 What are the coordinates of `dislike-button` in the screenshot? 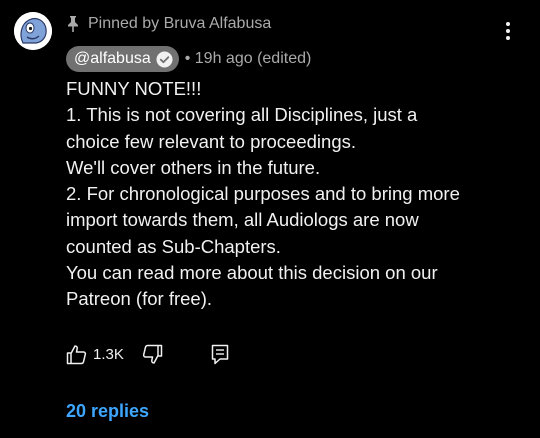 It's located at (152, 354).